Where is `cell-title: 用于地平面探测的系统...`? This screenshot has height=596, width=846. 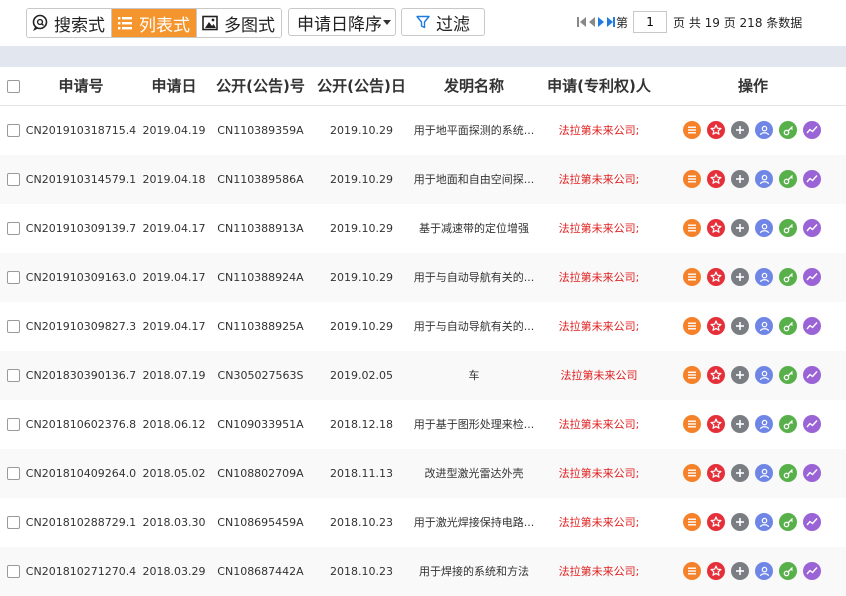
cell-title: 用于地平面探测的系统... is located at coordinates (474, 130).